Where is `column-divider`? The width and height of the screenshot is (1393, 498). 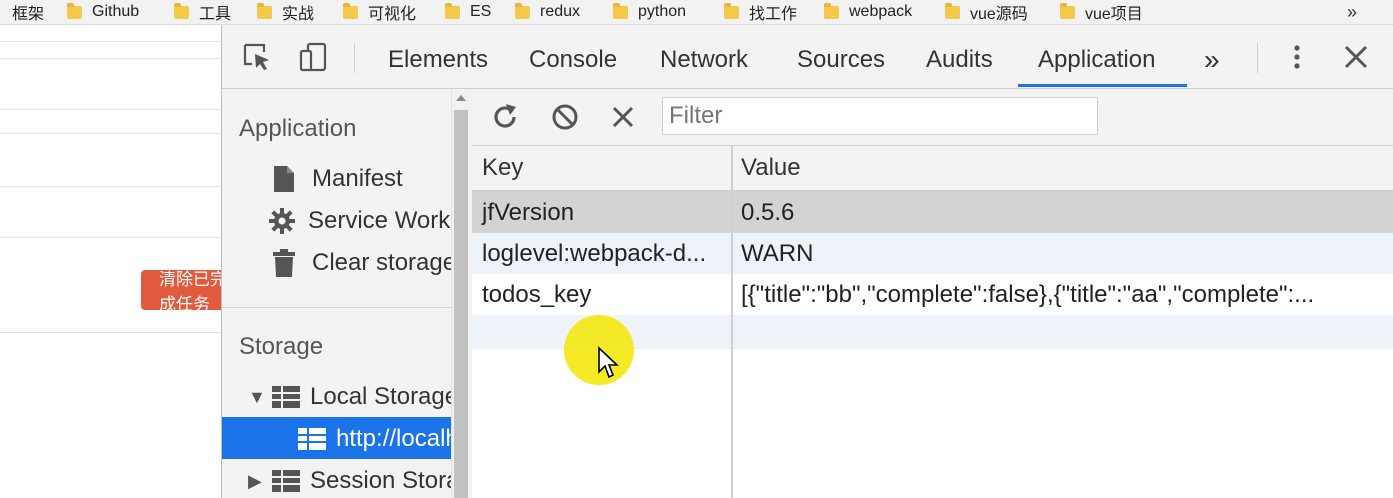 column-divider is located at coordinates (732, 322).